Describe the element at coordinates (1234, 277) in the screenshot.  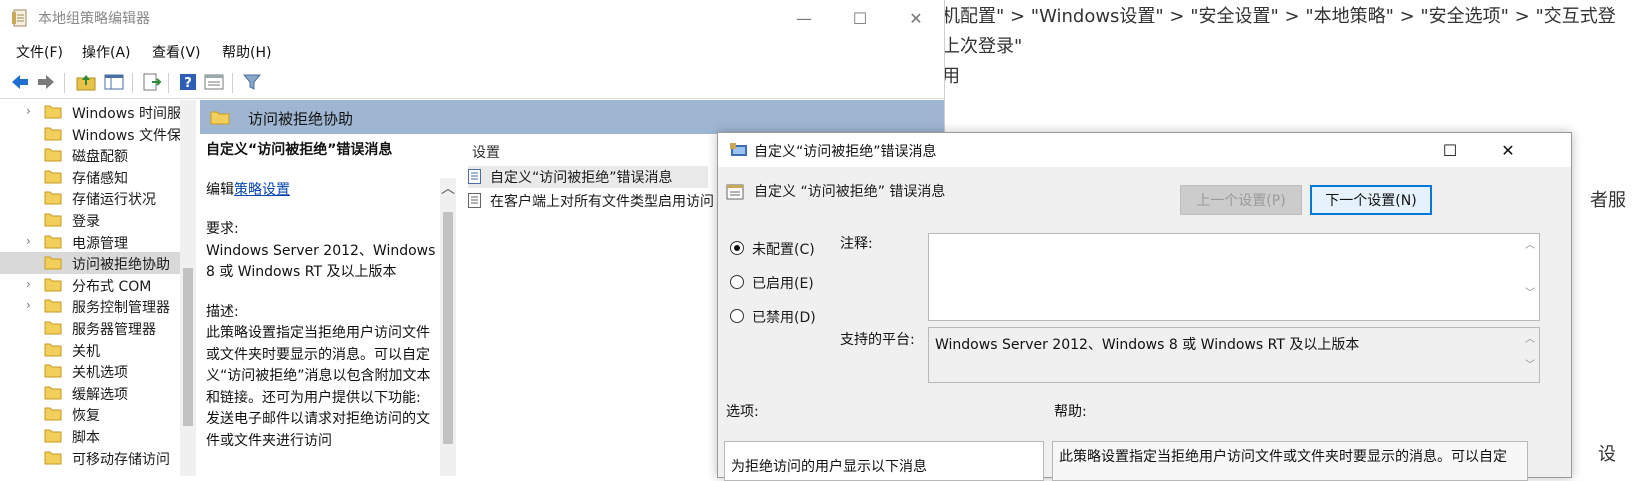
I see `comment-field: ︿ ﹀` at that location.